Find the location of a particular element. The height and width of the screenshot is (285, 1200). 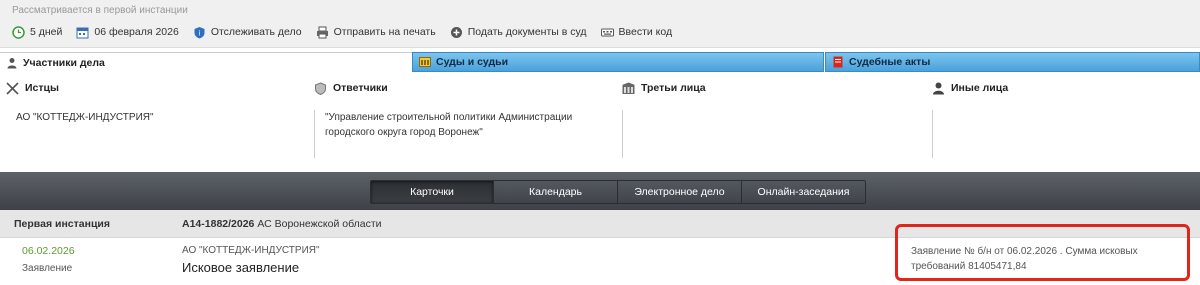

view-calendar-button: Календарь is located at coordinates (556, 192).